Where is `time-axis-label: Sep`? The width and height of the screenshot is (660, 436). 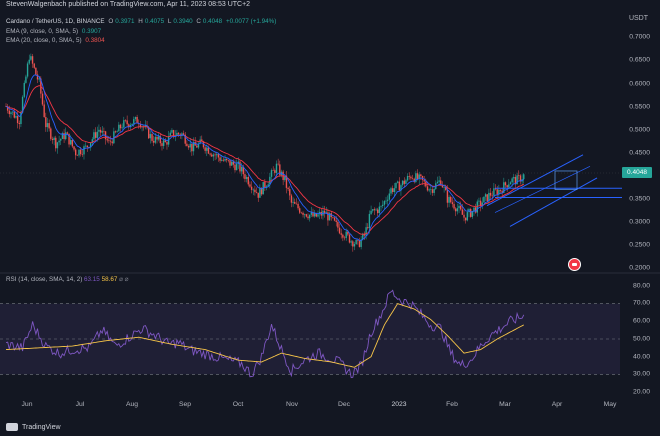
time-axis-label: Sep is located at coordinates (185, 404).